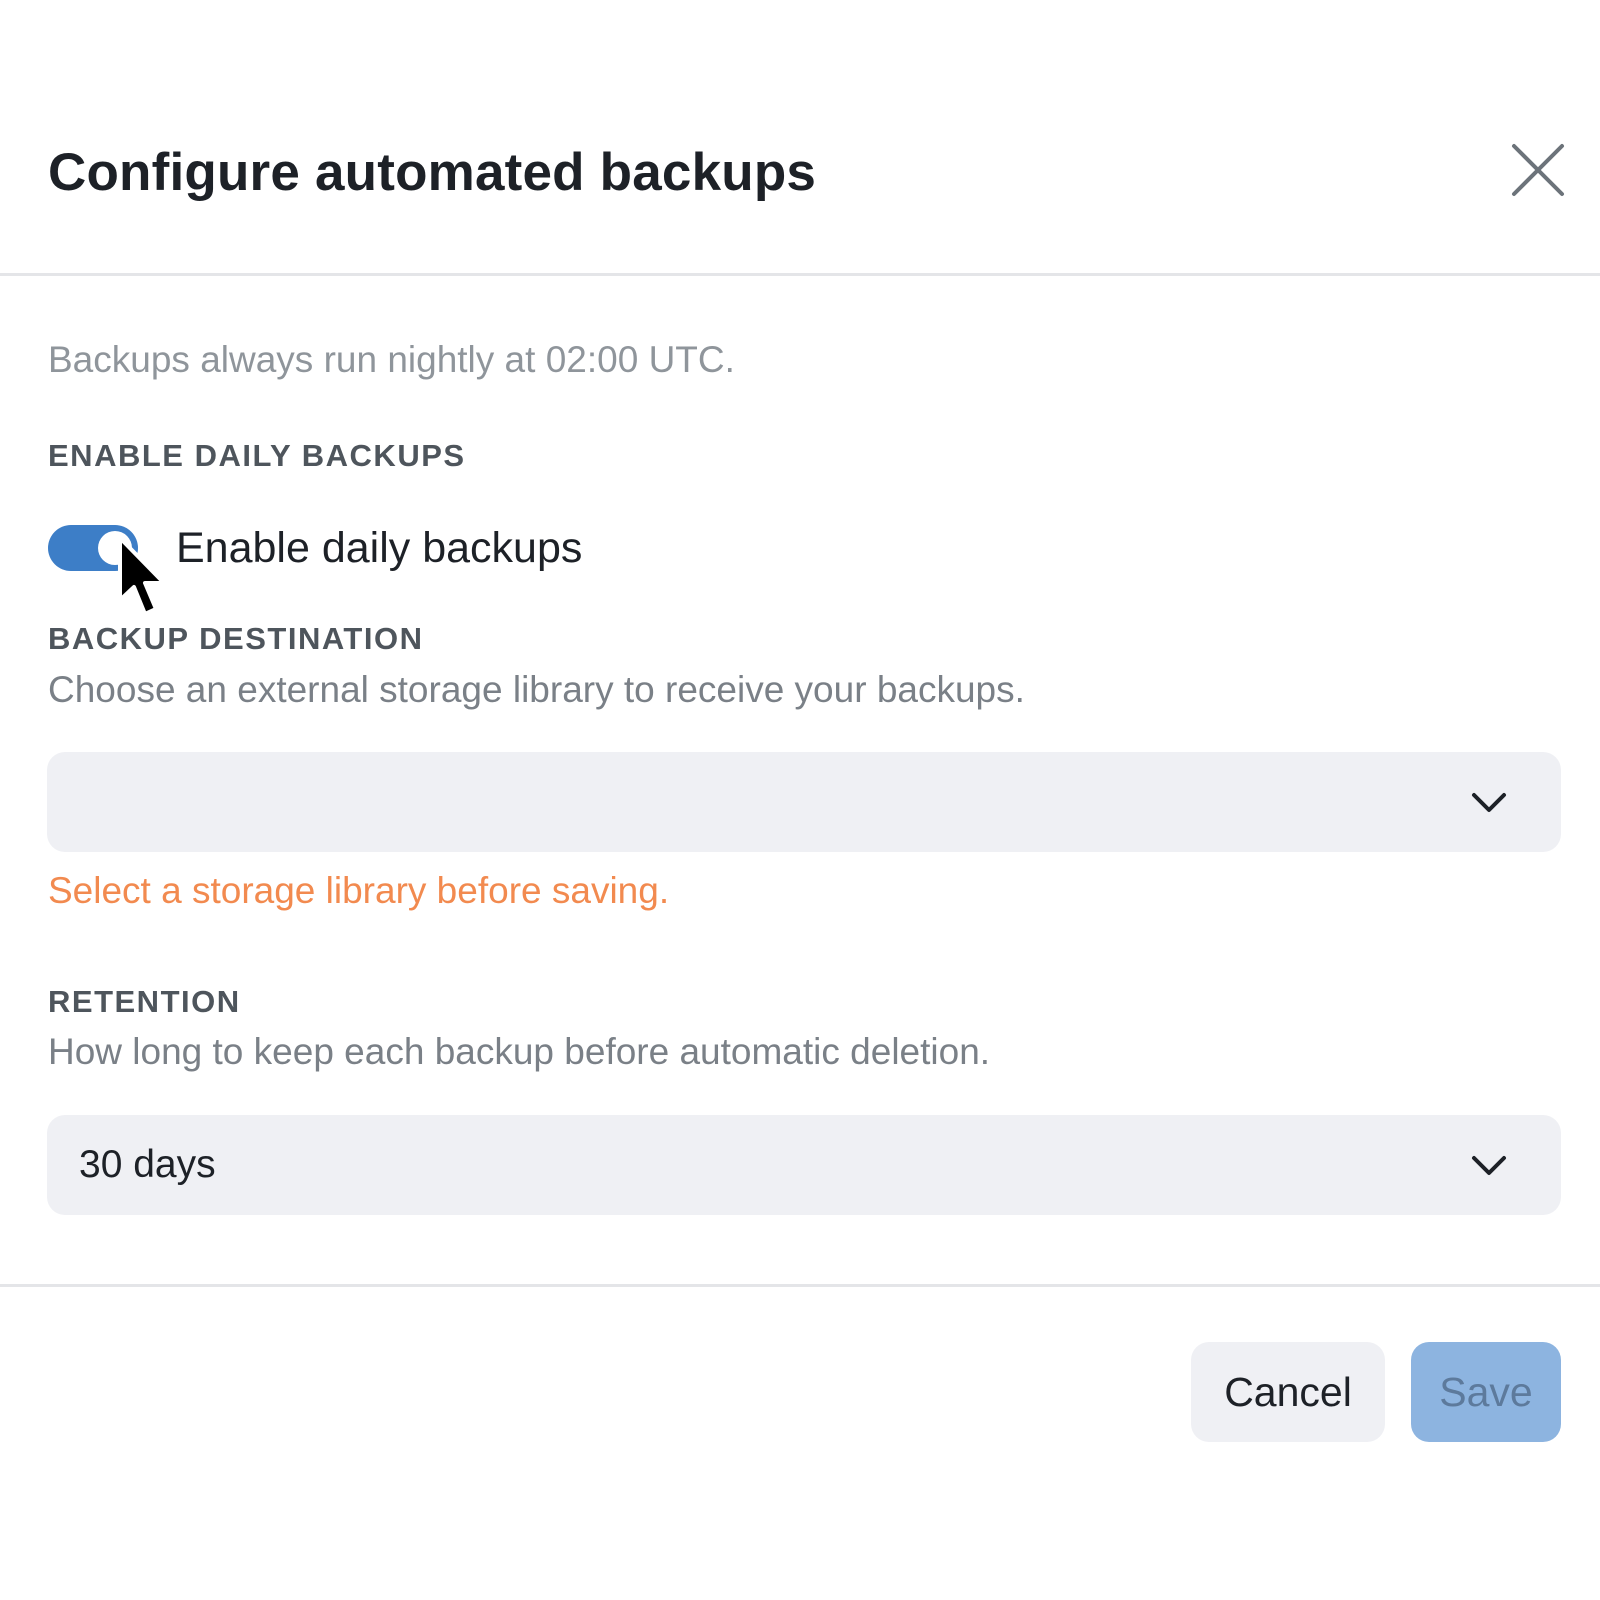 This screenshot has height=1600, width=1600. I want to click on close-button, so click(1538, 170).